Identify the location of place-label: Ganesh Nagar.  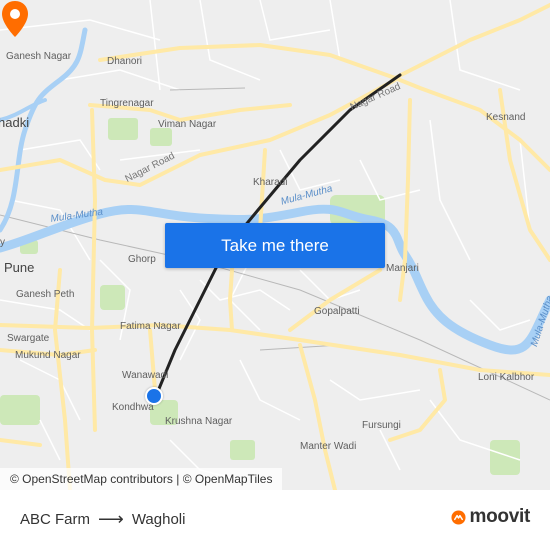
(39, 56).